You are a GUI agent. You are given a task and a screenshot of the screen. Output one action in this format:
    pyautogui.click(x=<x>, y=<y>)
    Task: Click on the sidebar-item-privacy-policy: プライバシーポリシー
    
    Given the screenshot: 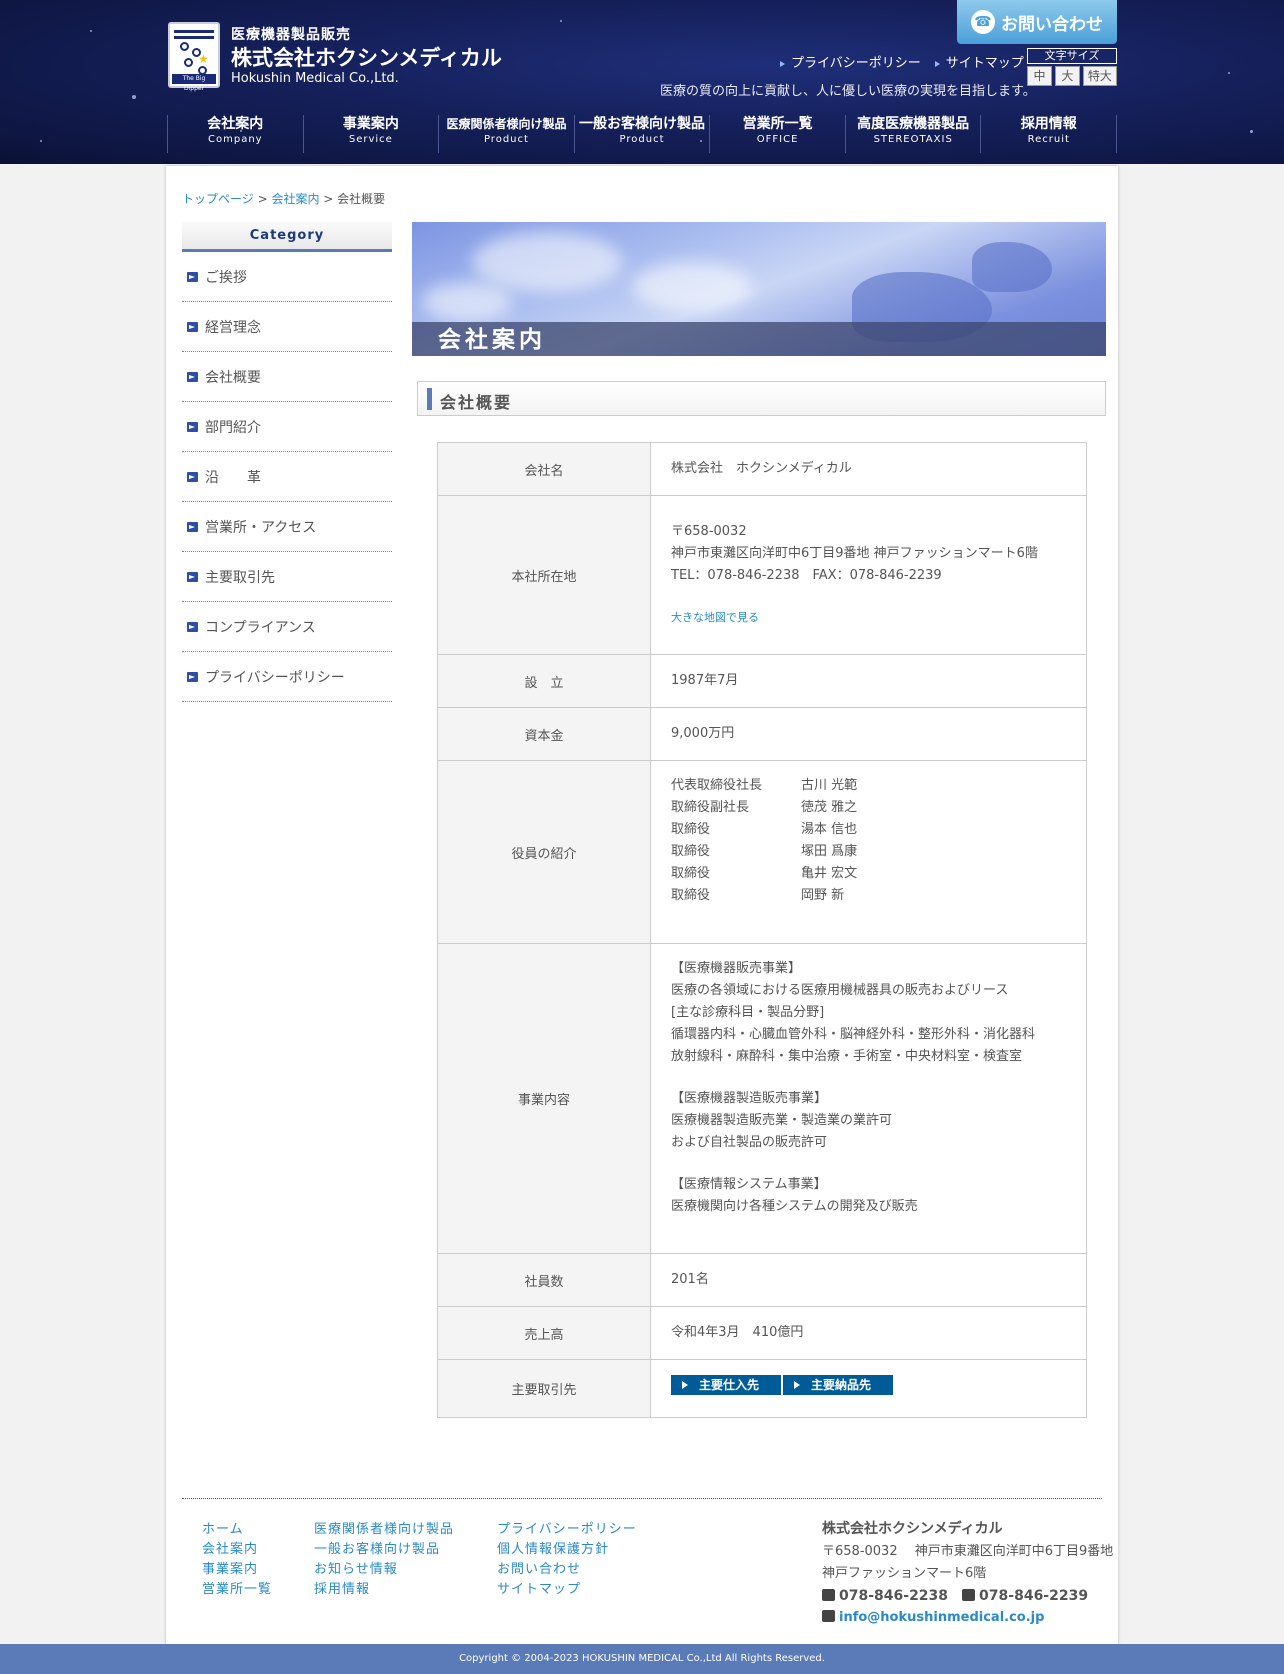 What is the action you would take?
    pyautogui.click(x=287, y=677)
    